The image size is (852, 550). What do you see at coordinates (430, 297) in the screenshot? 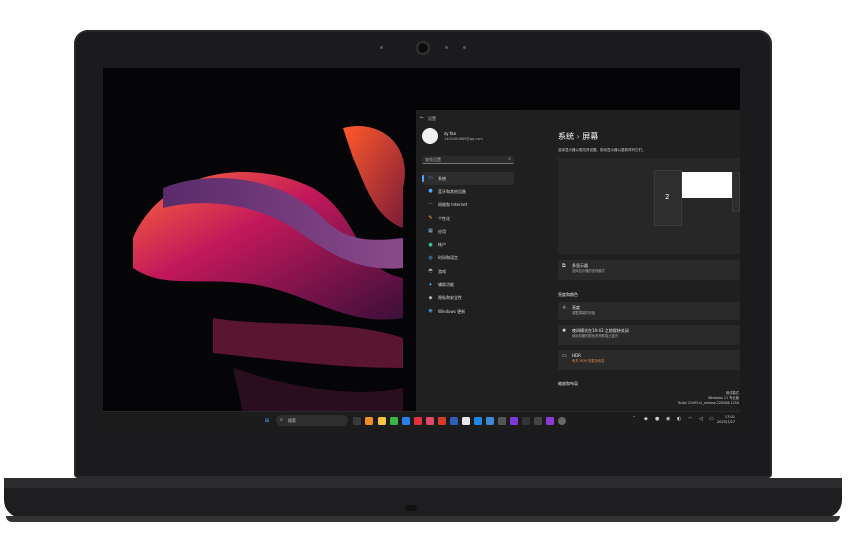
I see `shield-icon: ◆` at bounding box center [430, 297].